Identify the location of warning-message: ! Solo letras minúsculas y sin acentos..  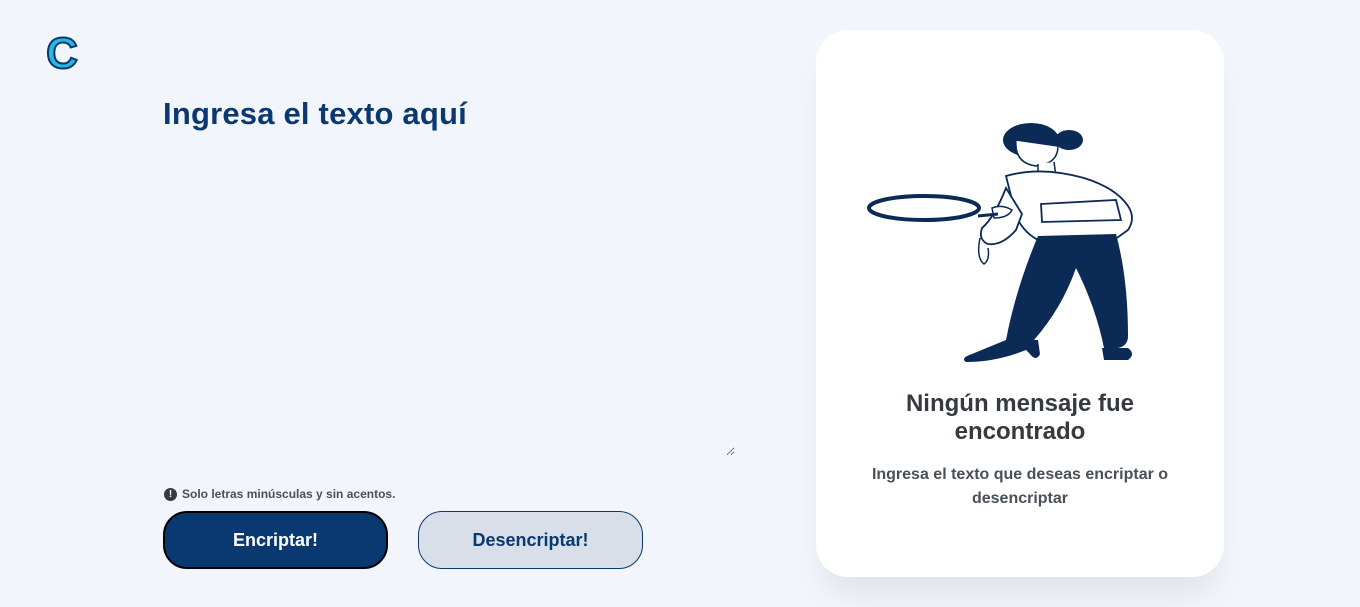
(279, 494).